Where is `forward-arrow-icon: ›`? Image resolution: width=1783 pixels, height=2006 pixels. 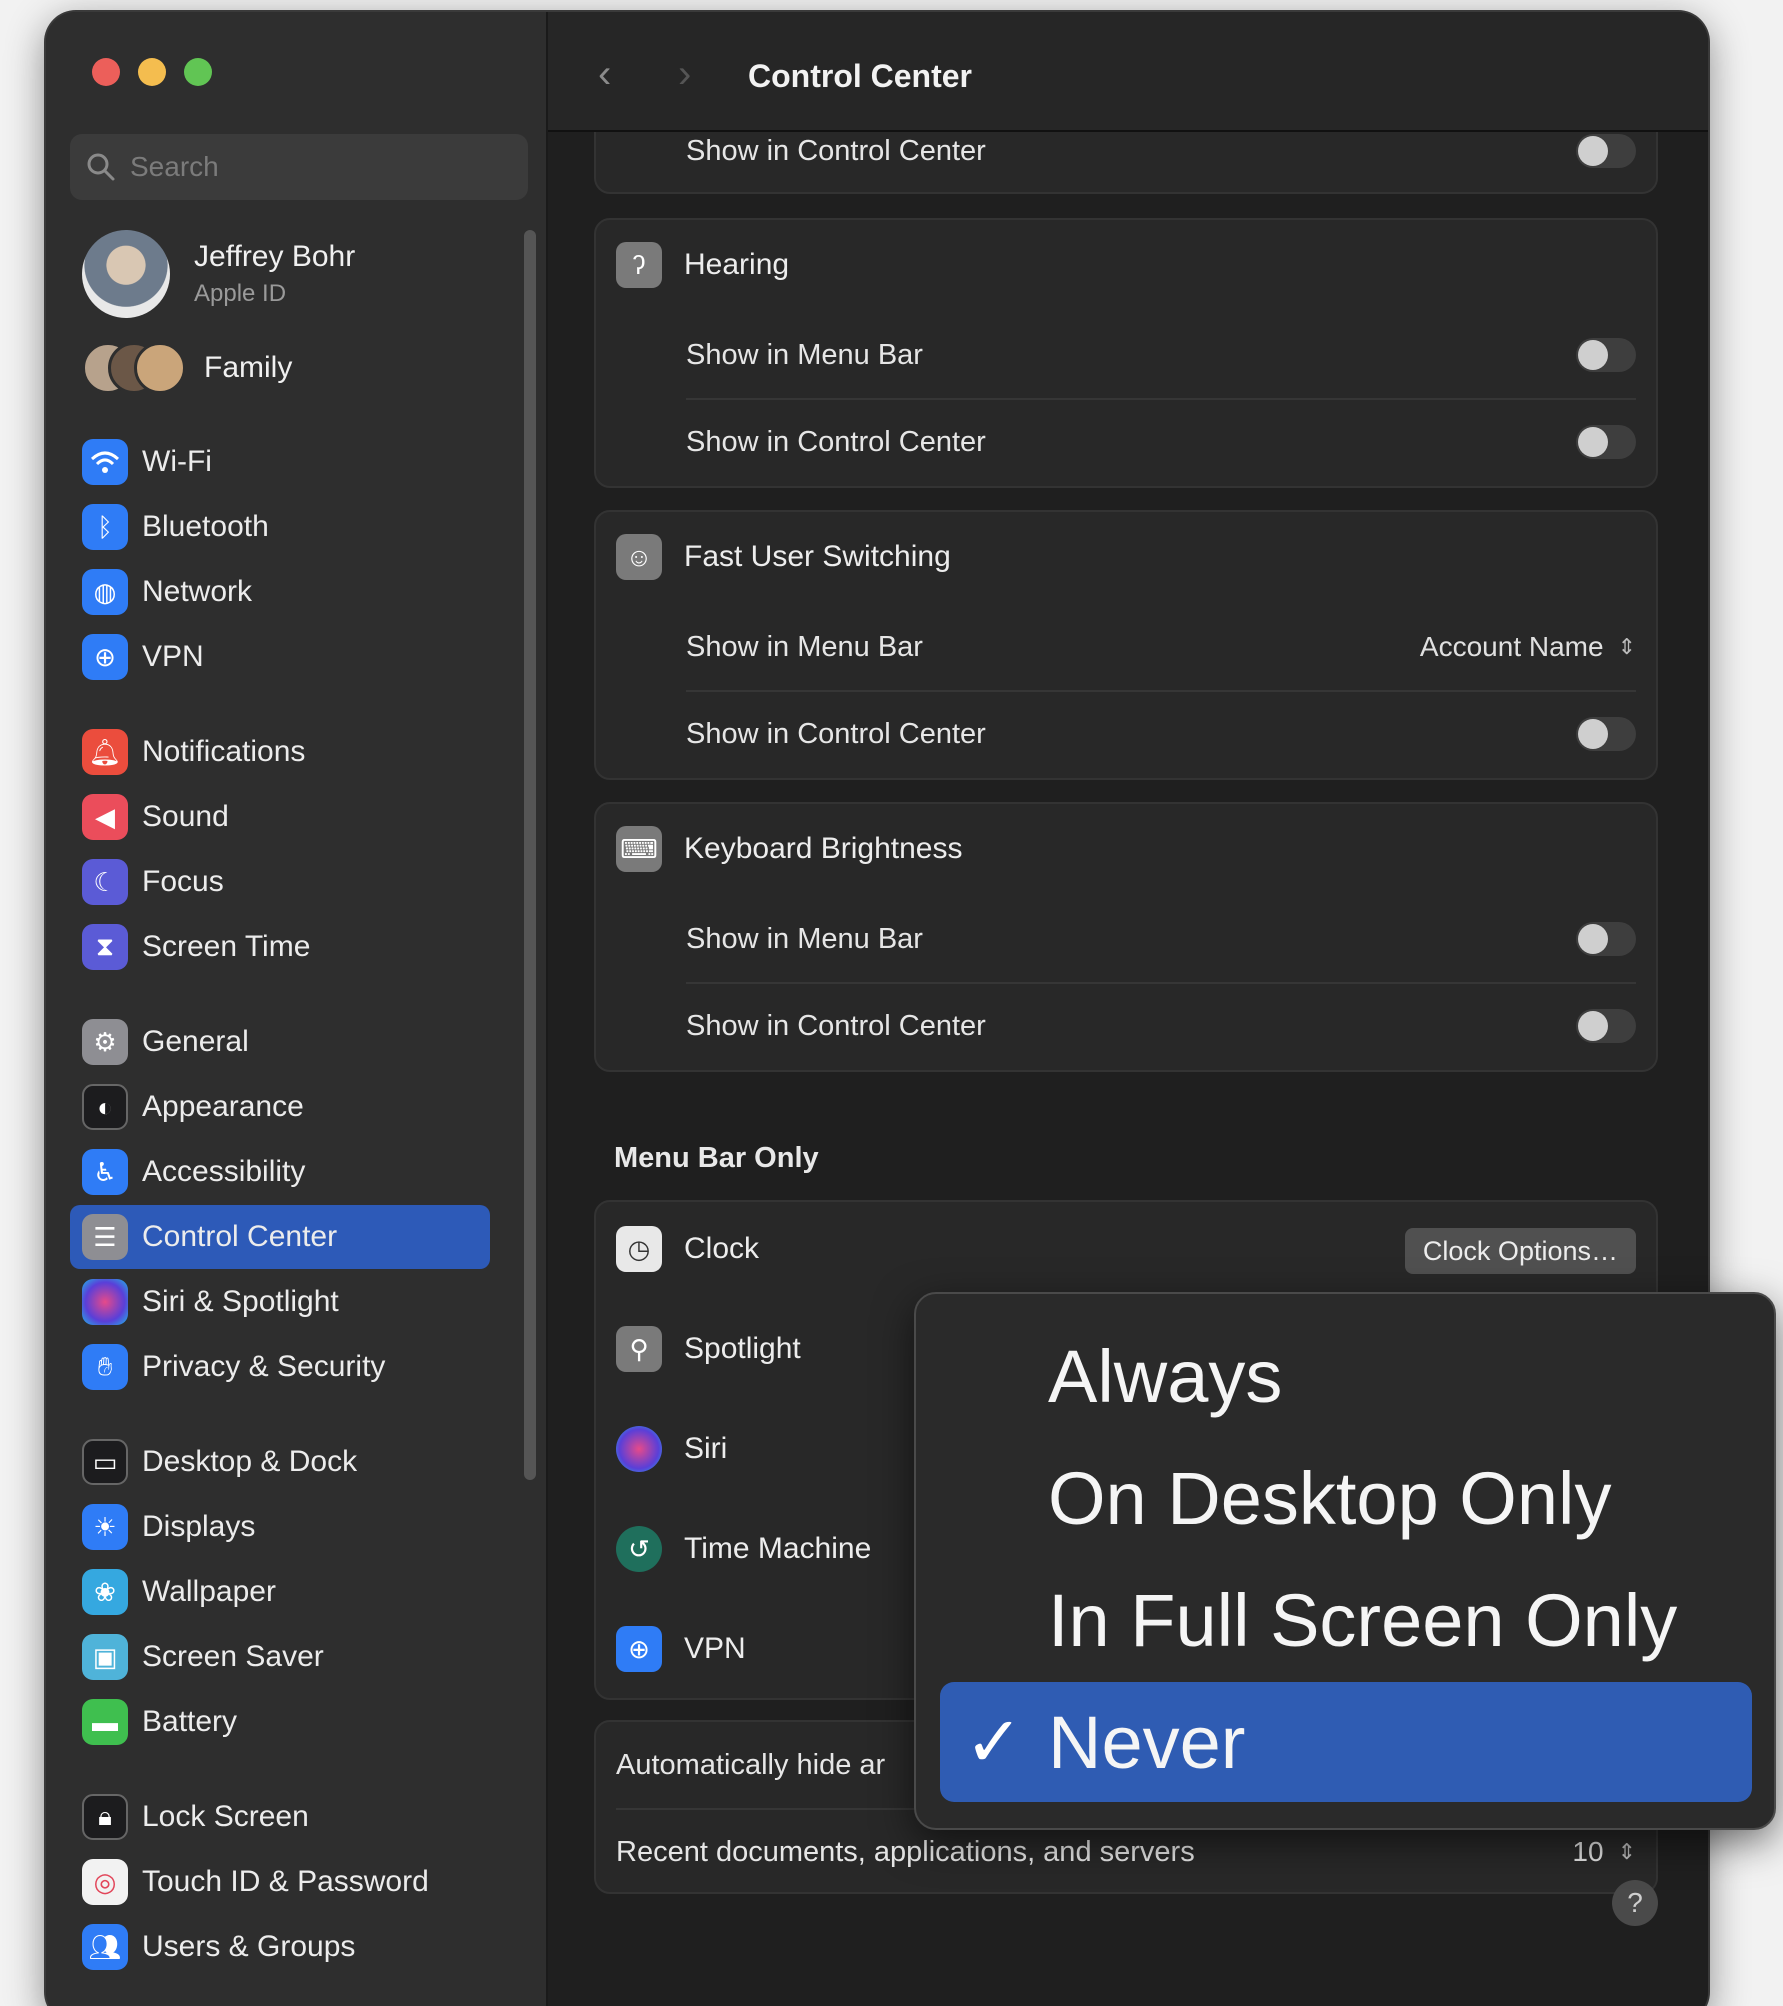 forward-arrow-icon: › is located at coordinates (684, 74).